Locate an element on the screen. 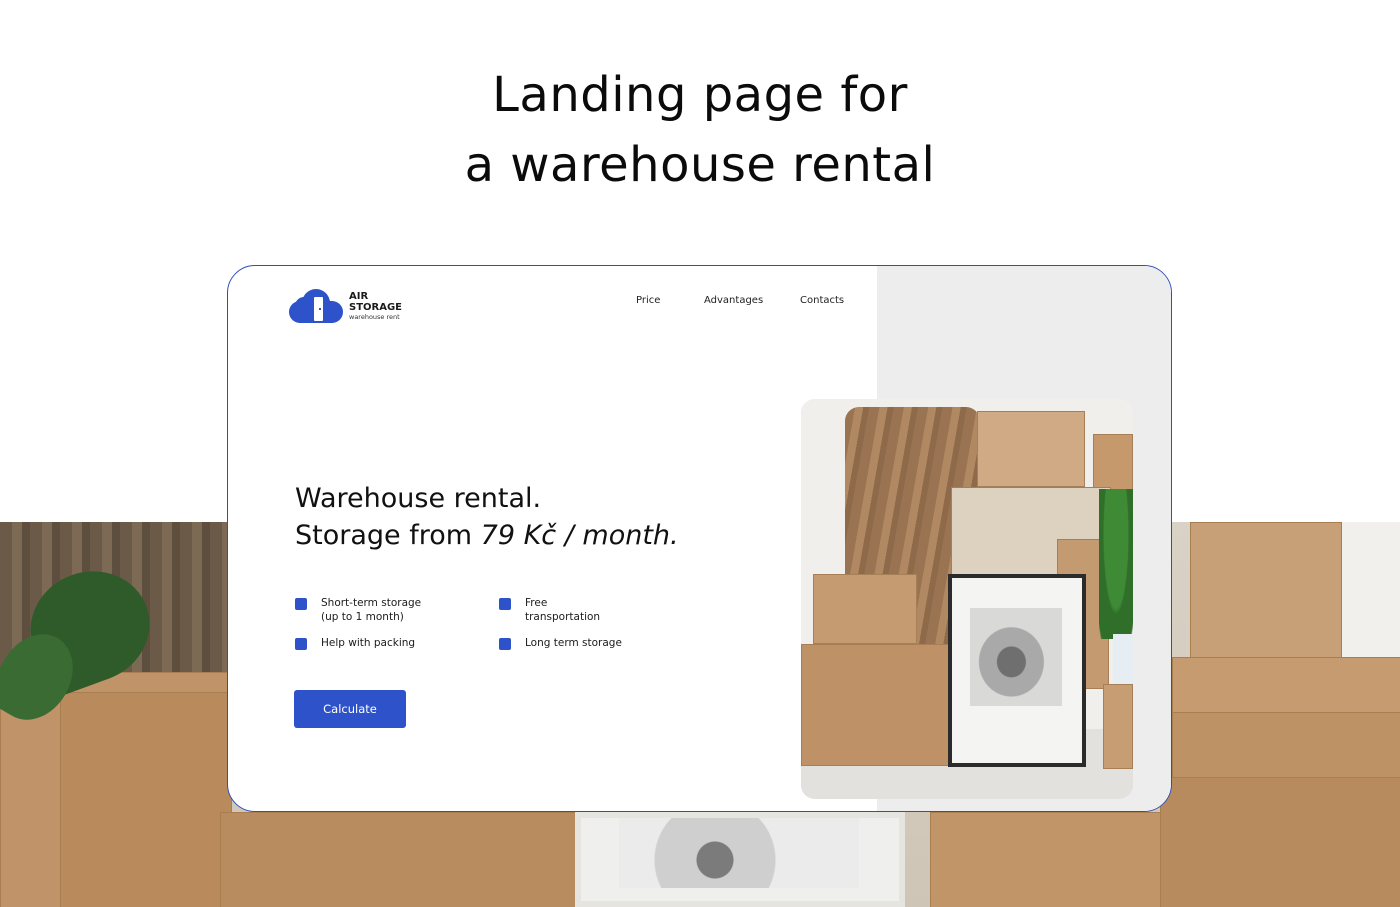 The height and width of the screenshot is (907, 1400). hero-heading-line-2: Storage from 79 Kč / month. is located at coordinates (487, 535).